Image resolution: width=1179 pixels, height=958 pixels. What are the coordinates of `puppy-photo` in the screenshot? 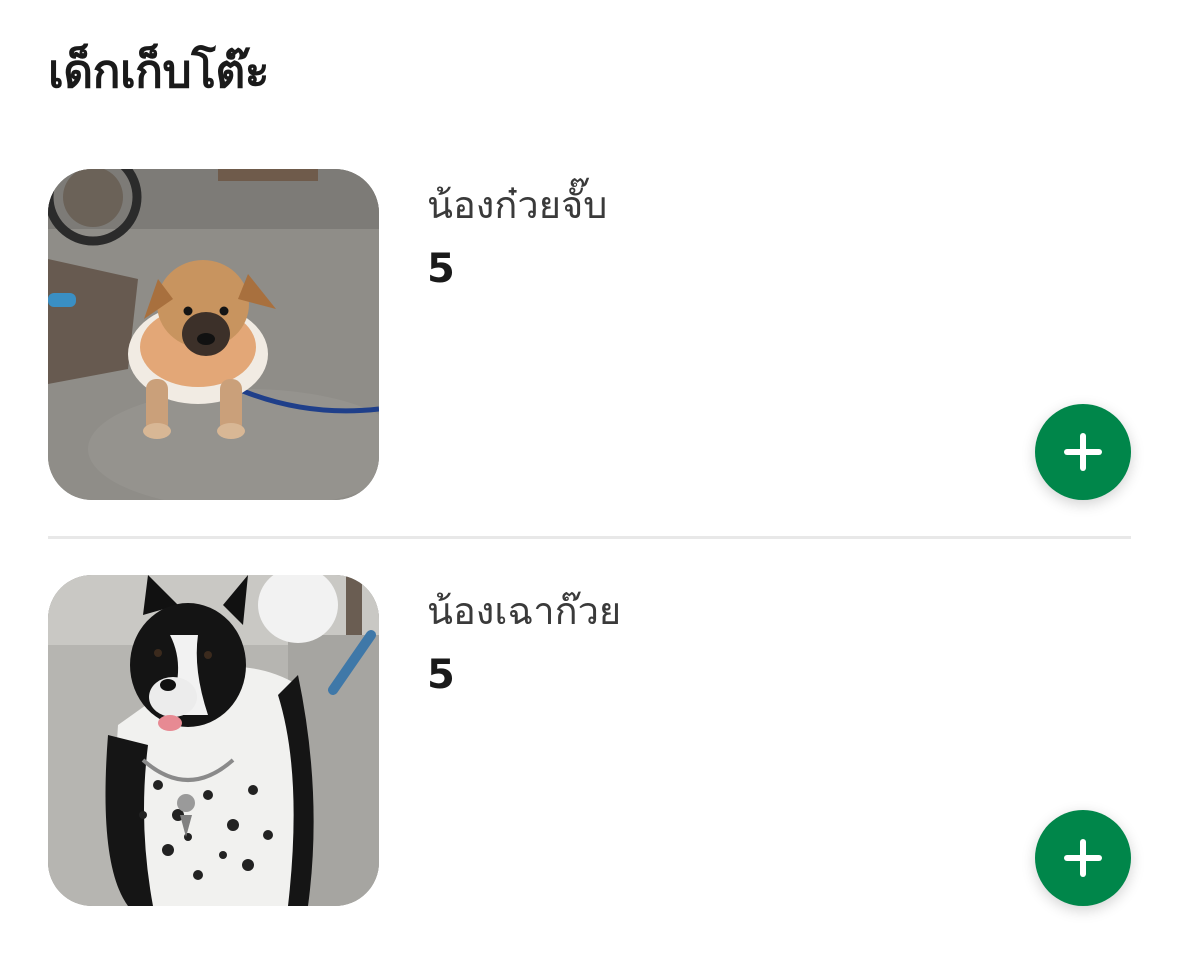 It's located at (213, 334).